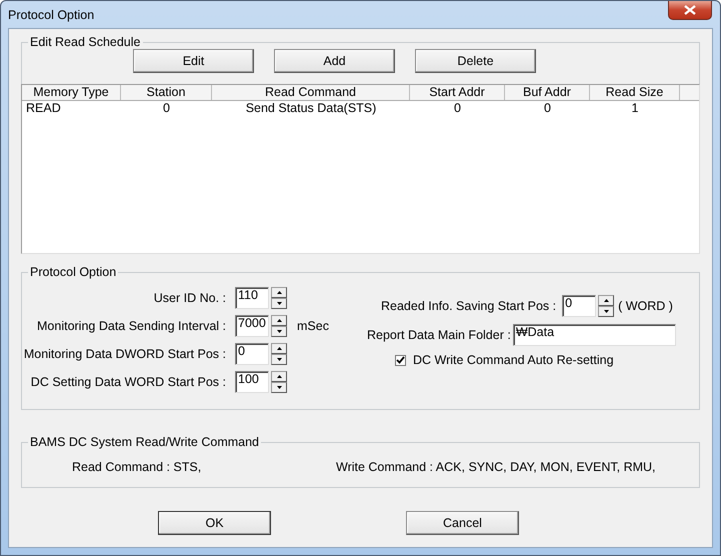 The height and width of the screenshot is (556, 721). Describe the element at coordinates (496, 467) in the screenshot. I see `write-command-text: Write Command : ACK, SYNC, DAY, MON, EVENT, RMU,` at that location.